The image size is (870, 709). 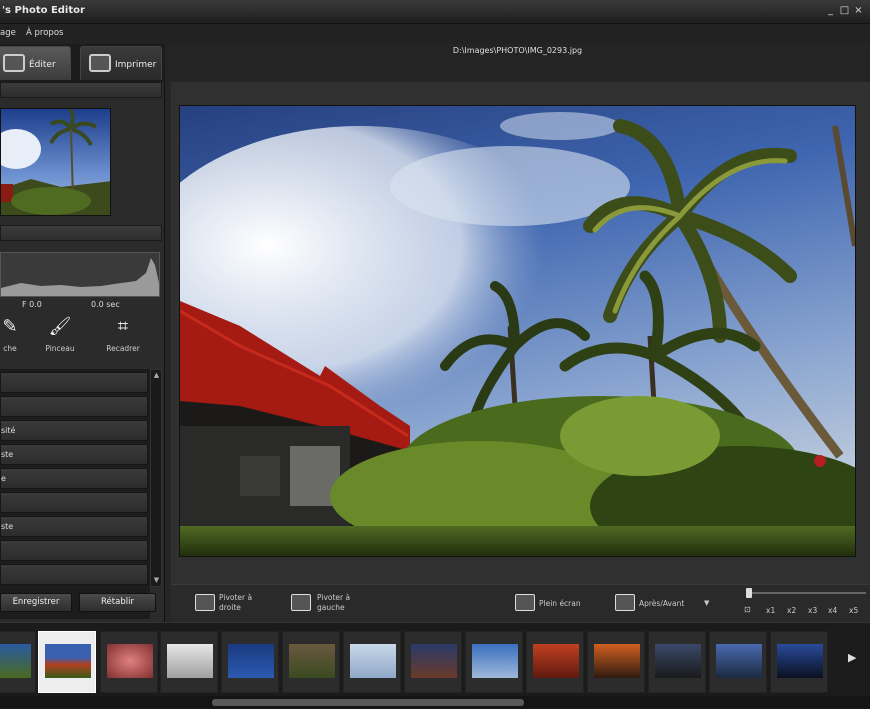 I want to click on histogram, so click(x=80, y=274).